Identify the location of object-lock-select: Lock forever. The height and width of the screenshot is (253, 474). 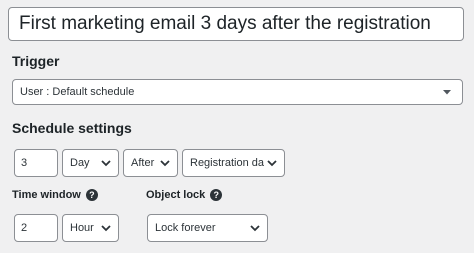
(207, 228).